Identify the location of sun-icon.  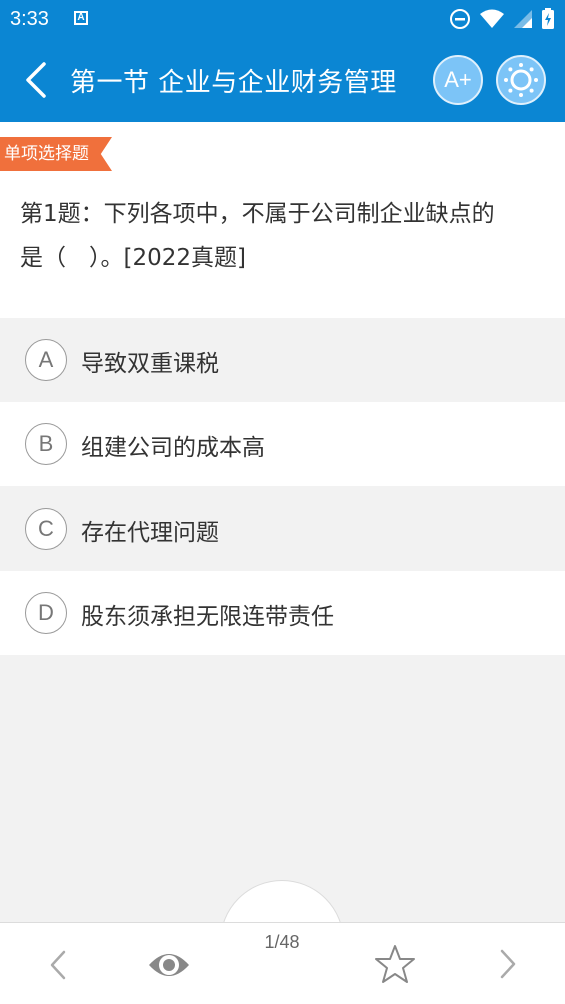
(521, 80).